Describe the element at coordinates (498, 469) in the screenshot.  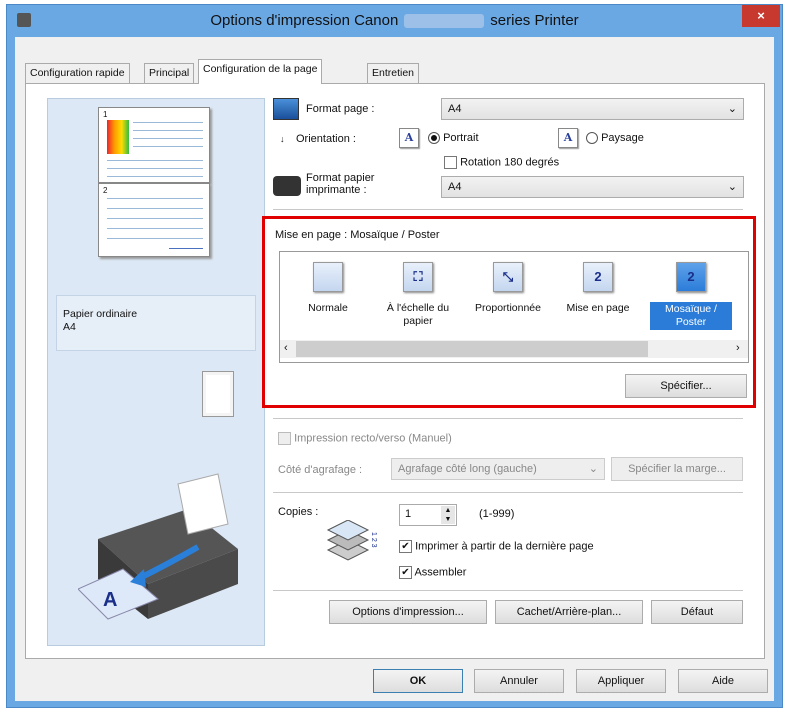
I see `staple-side-select: Agrafage côté long (gauche) ⌄` at that location.